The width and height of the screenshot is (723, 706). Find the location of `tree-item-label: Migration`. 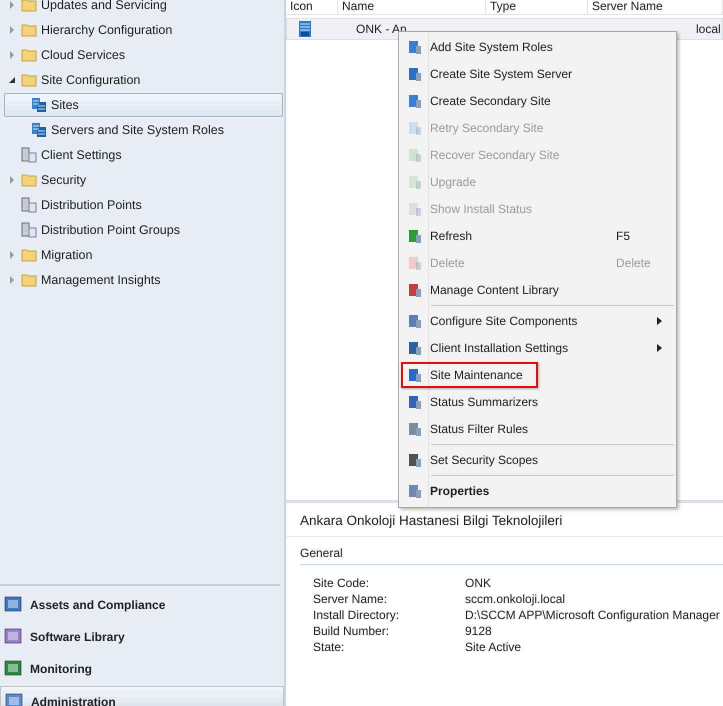

tree-item-label: Migration is located at coordinates (66, 255).